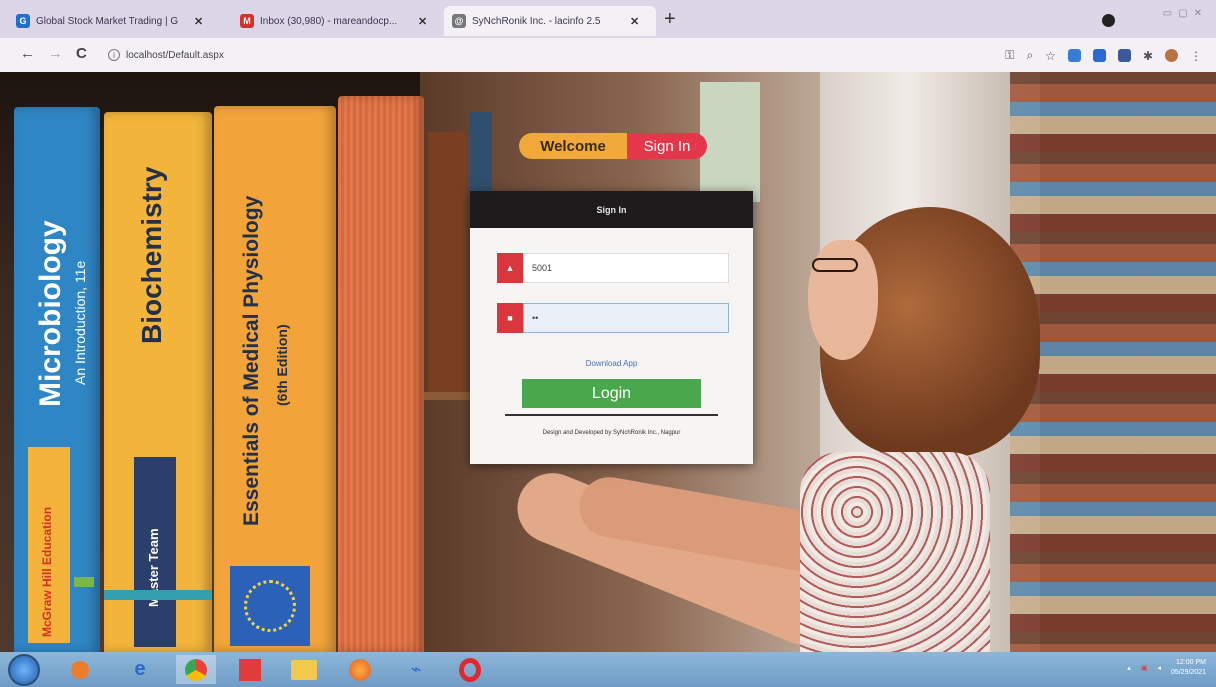  Describe the element at coordinates (573, 146) in the screenshot. I see `welcome-label: Welcome` at that location.